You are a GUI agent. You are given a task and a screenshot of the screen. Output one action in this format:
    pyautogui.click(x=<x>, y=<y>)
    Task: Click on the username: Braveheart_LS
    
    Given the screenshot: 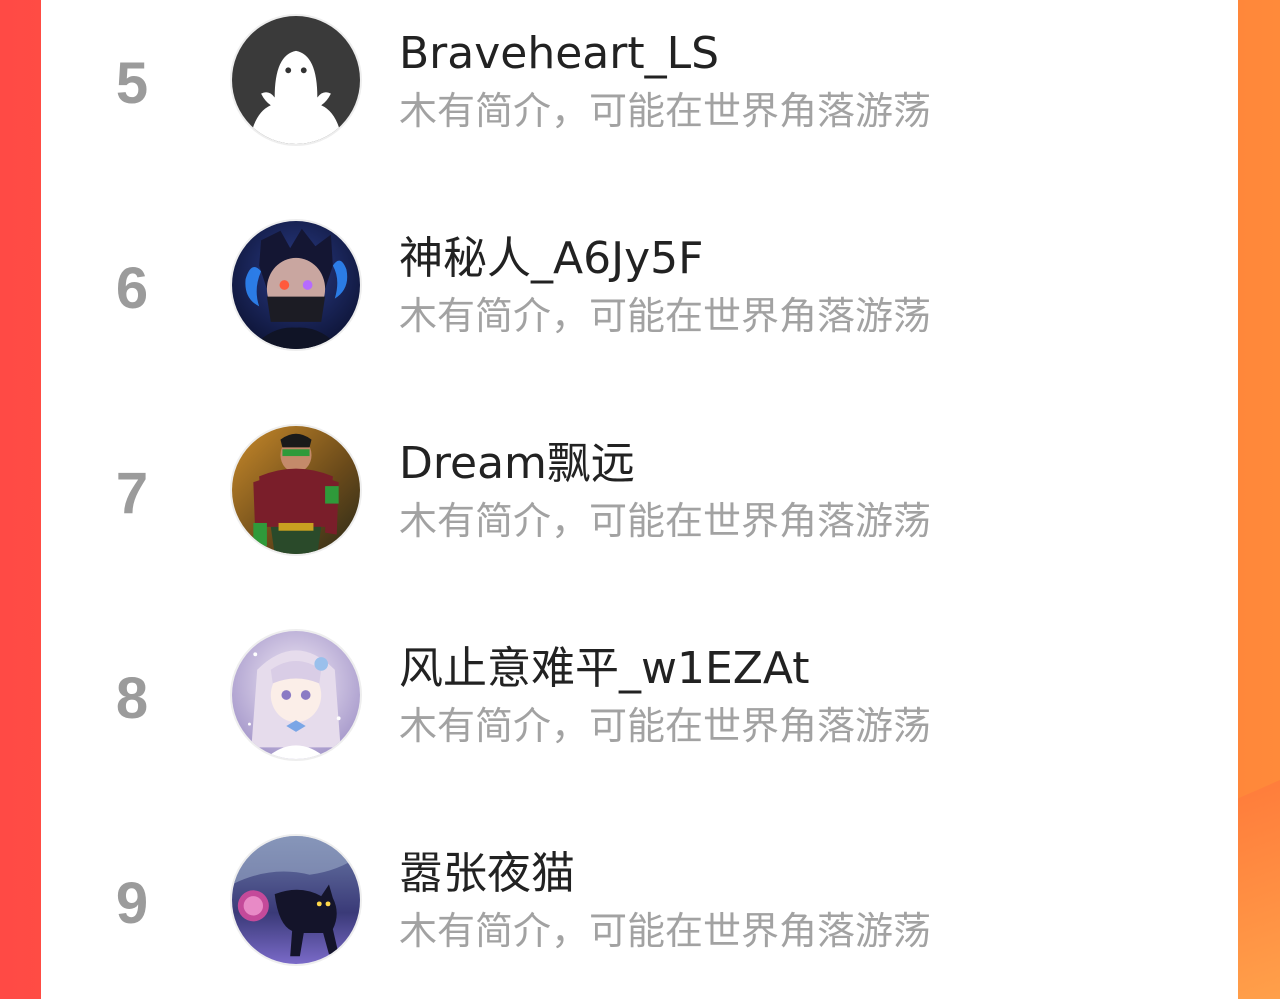 What is the action you would take?
    pyautogui.click(x=559, y=54)
    